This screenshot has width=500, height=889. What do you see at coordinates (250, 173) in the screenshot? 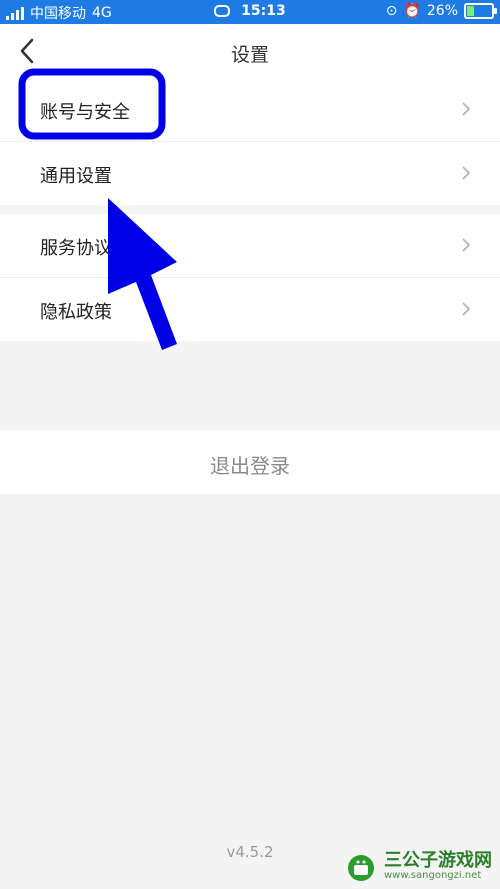
I see `settings-item-general: 通用设置` at bounding box center [250, 173].